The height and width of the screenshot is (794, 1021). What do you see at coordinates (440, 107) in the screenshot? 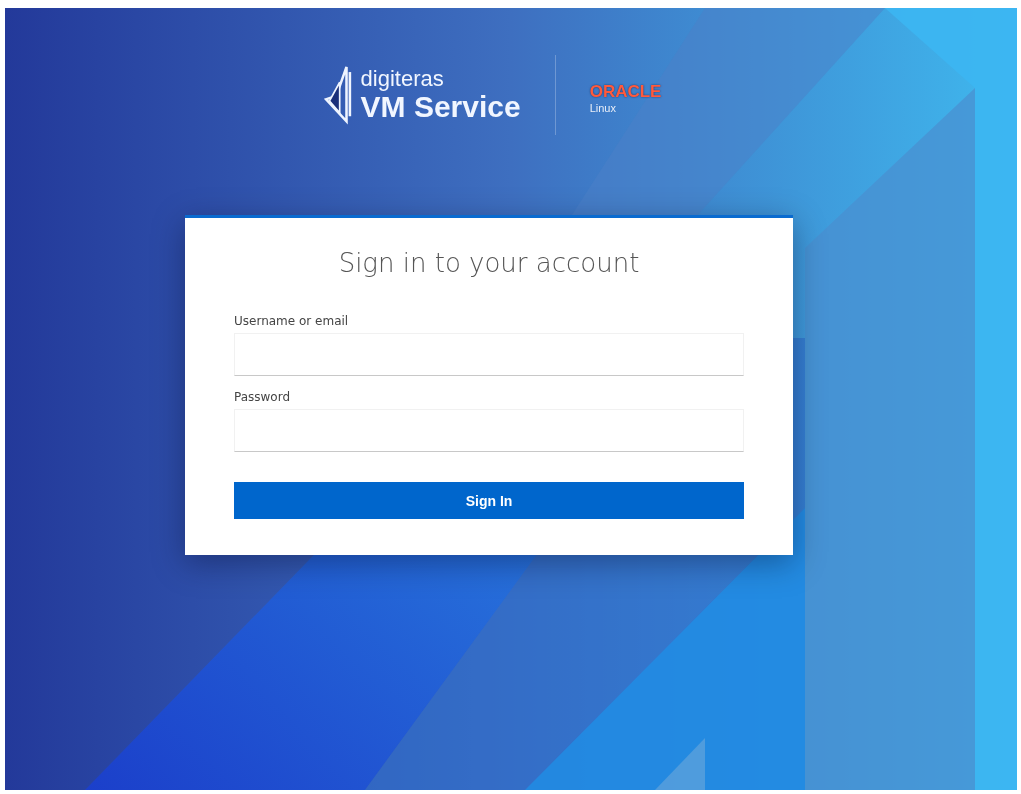
I see `product-name: VM Service` at bounding box center [440, 107].